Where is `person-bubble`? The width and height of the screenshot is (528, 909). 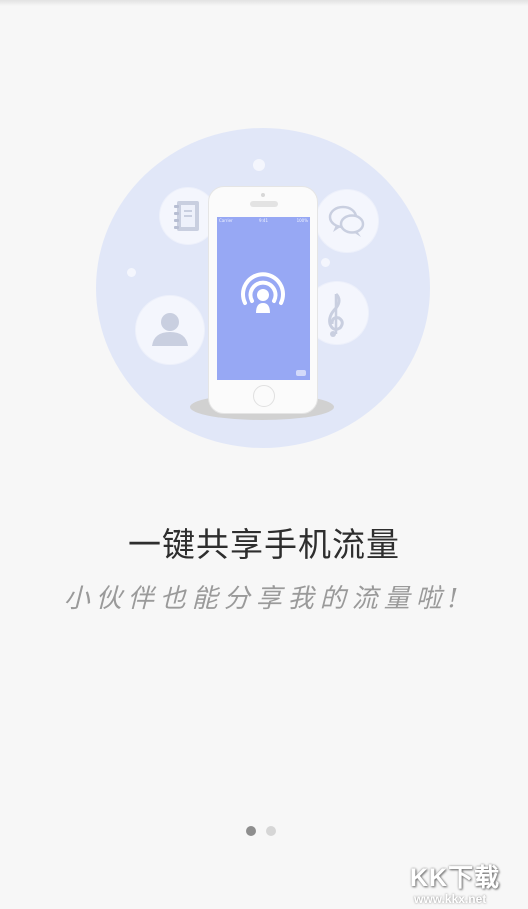
person-bubble is located at coordinates (170, 330).